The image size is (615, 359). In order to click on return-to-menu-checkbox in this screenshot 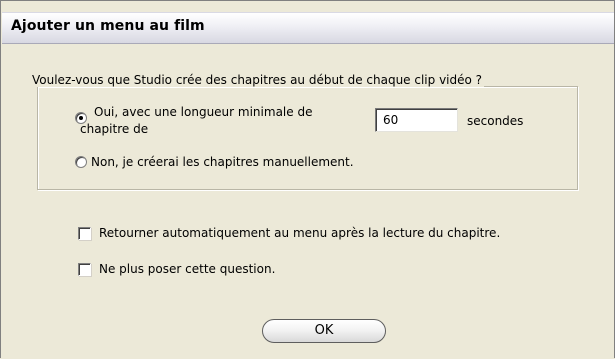, I will do `click(84, 233)`.